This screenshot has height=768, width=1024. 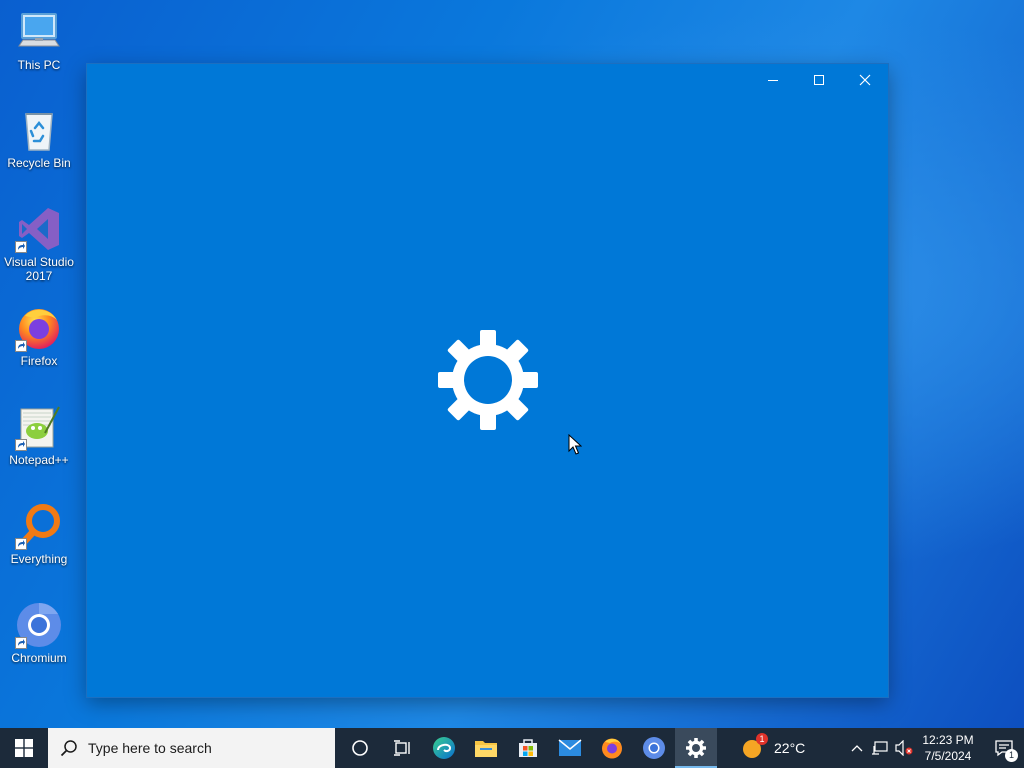 I want to click on minimize-icon, so click(x=773, y=80).